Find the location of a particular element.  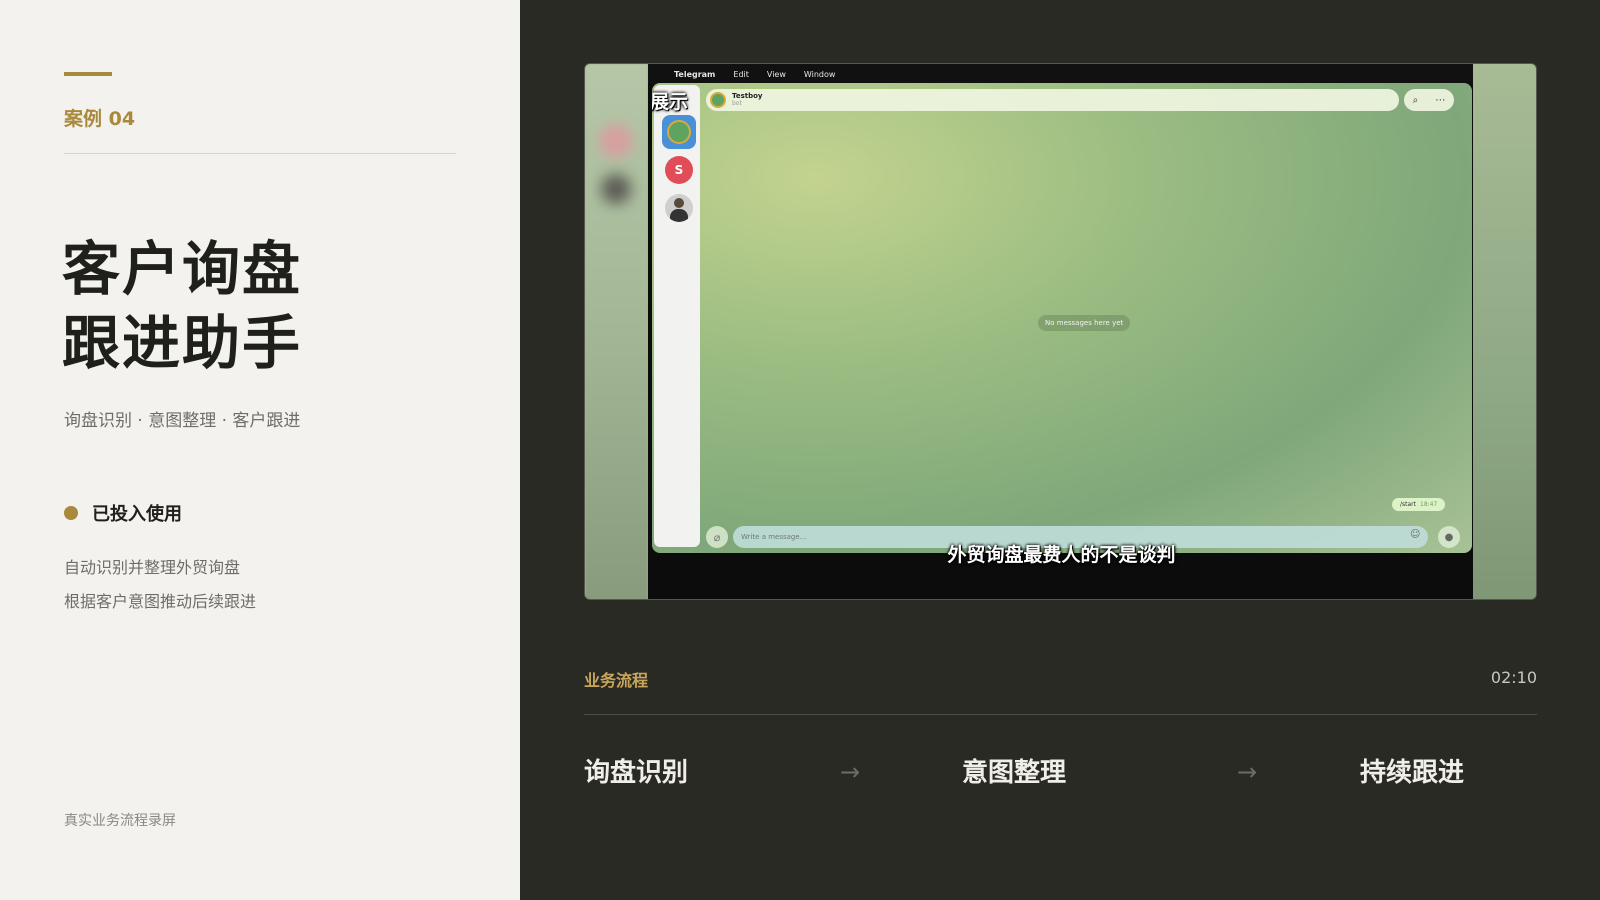

avatar-head is located at coordinates (679, 203).